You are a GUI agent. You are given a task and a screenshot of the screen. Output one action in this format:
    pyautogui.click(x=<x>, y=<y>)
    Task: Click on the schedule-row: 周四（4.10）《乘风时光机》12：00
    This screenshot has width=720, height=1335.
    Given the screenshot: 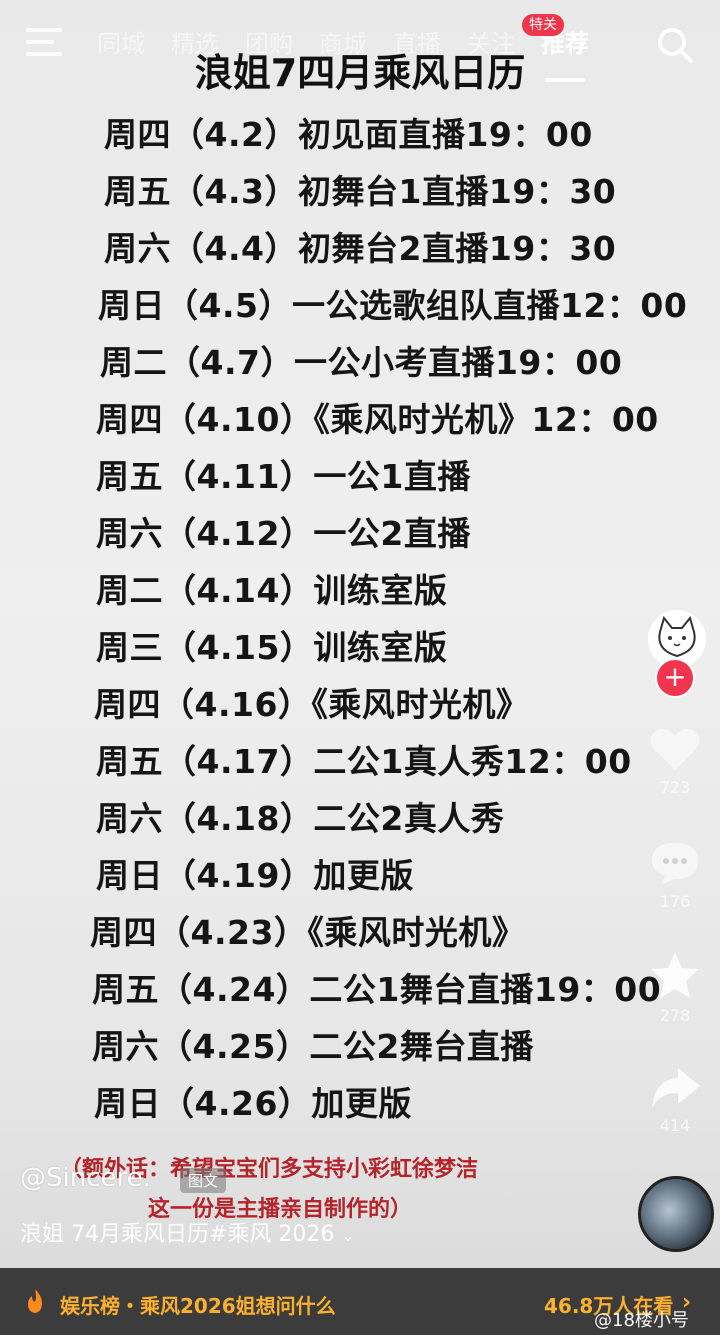 What is the action you would take?
    pyautogui.click(x=377, y=419)
    